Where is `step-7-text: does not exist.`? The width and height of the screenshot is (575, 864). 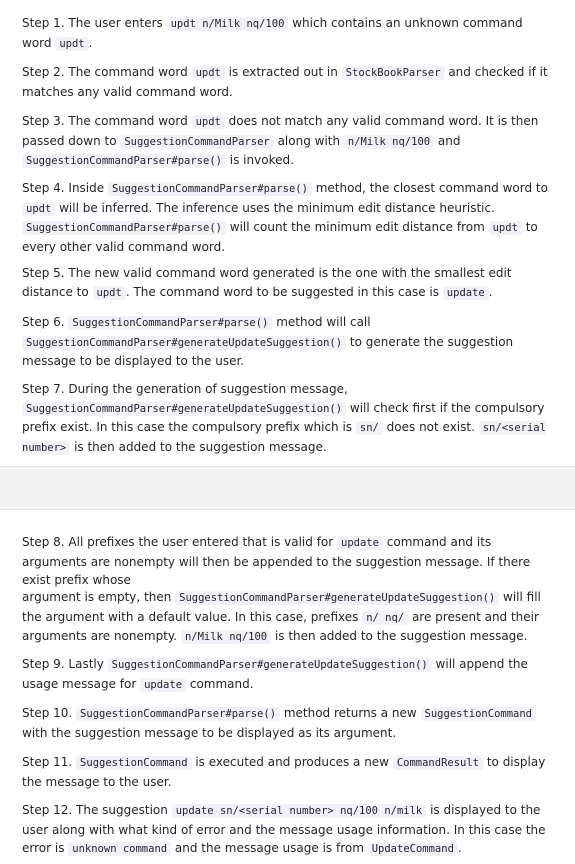
step-7-text: does not exist. is located at coordinates (430, 427).